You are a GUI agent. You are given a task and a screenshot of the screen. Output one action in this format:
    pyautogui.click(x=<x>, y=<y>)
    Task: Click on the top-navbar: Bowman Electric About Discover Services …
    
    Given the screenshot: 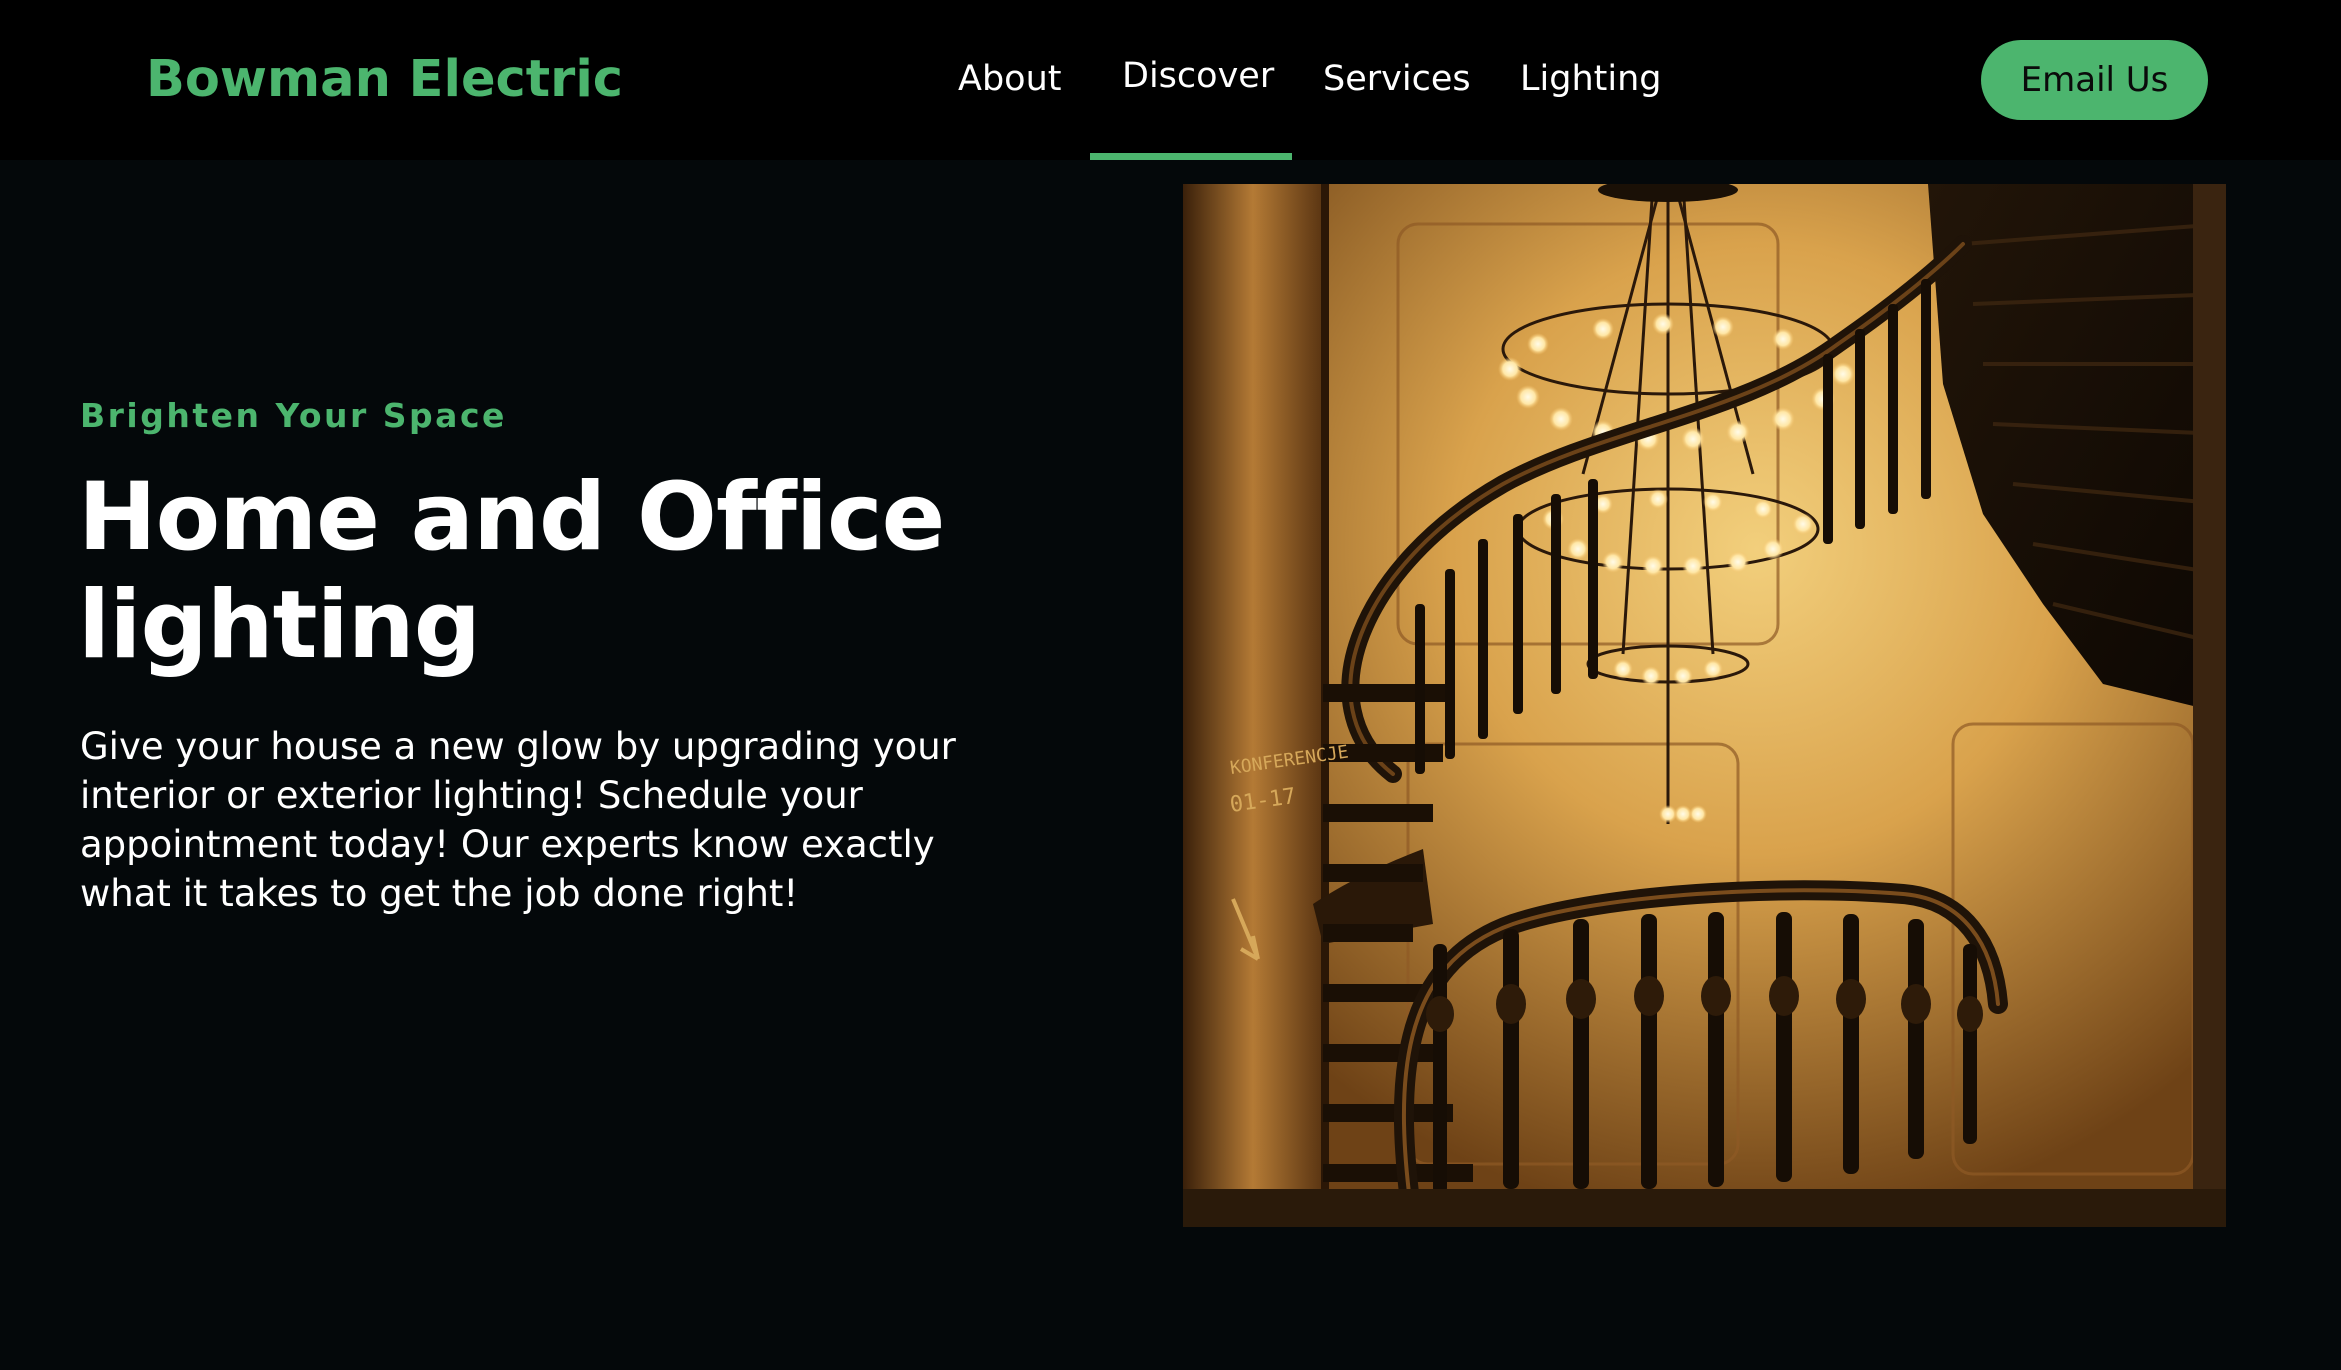 What is the action you would take?
    pyautogui.click(x=1170, y=80)
    